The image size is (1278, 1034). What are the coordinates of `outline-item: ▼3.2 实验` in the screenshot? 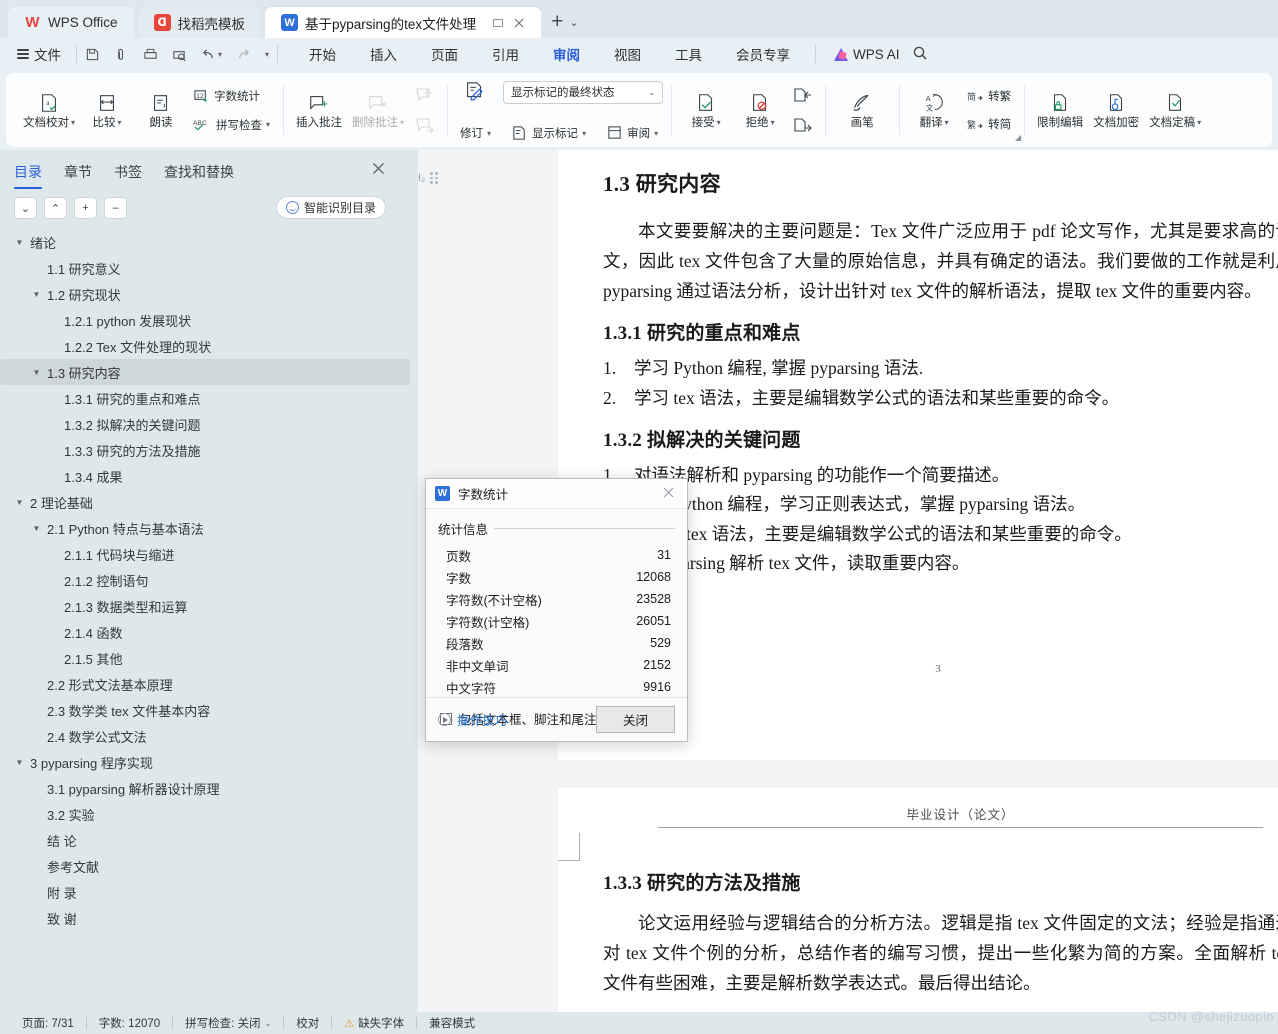 It's located at (209, 814).